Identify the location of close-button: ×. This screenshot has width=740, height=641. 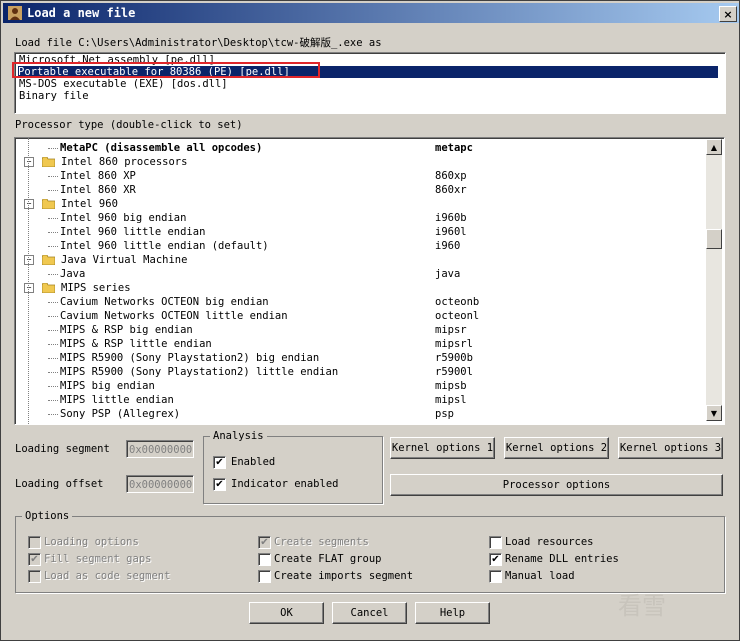
(728, 14).